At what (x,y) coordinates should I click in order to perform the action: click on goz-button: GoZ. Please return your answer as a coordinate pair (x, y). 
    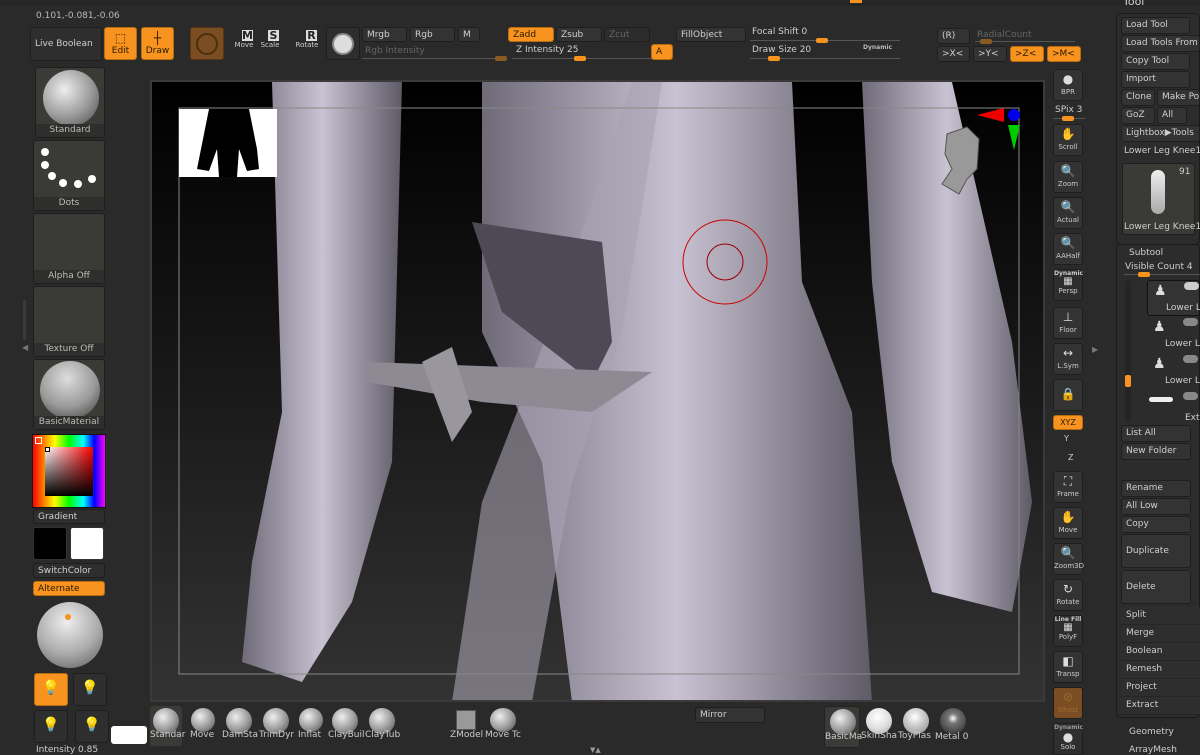
    Looking at the image, I should click on (1138, 115).